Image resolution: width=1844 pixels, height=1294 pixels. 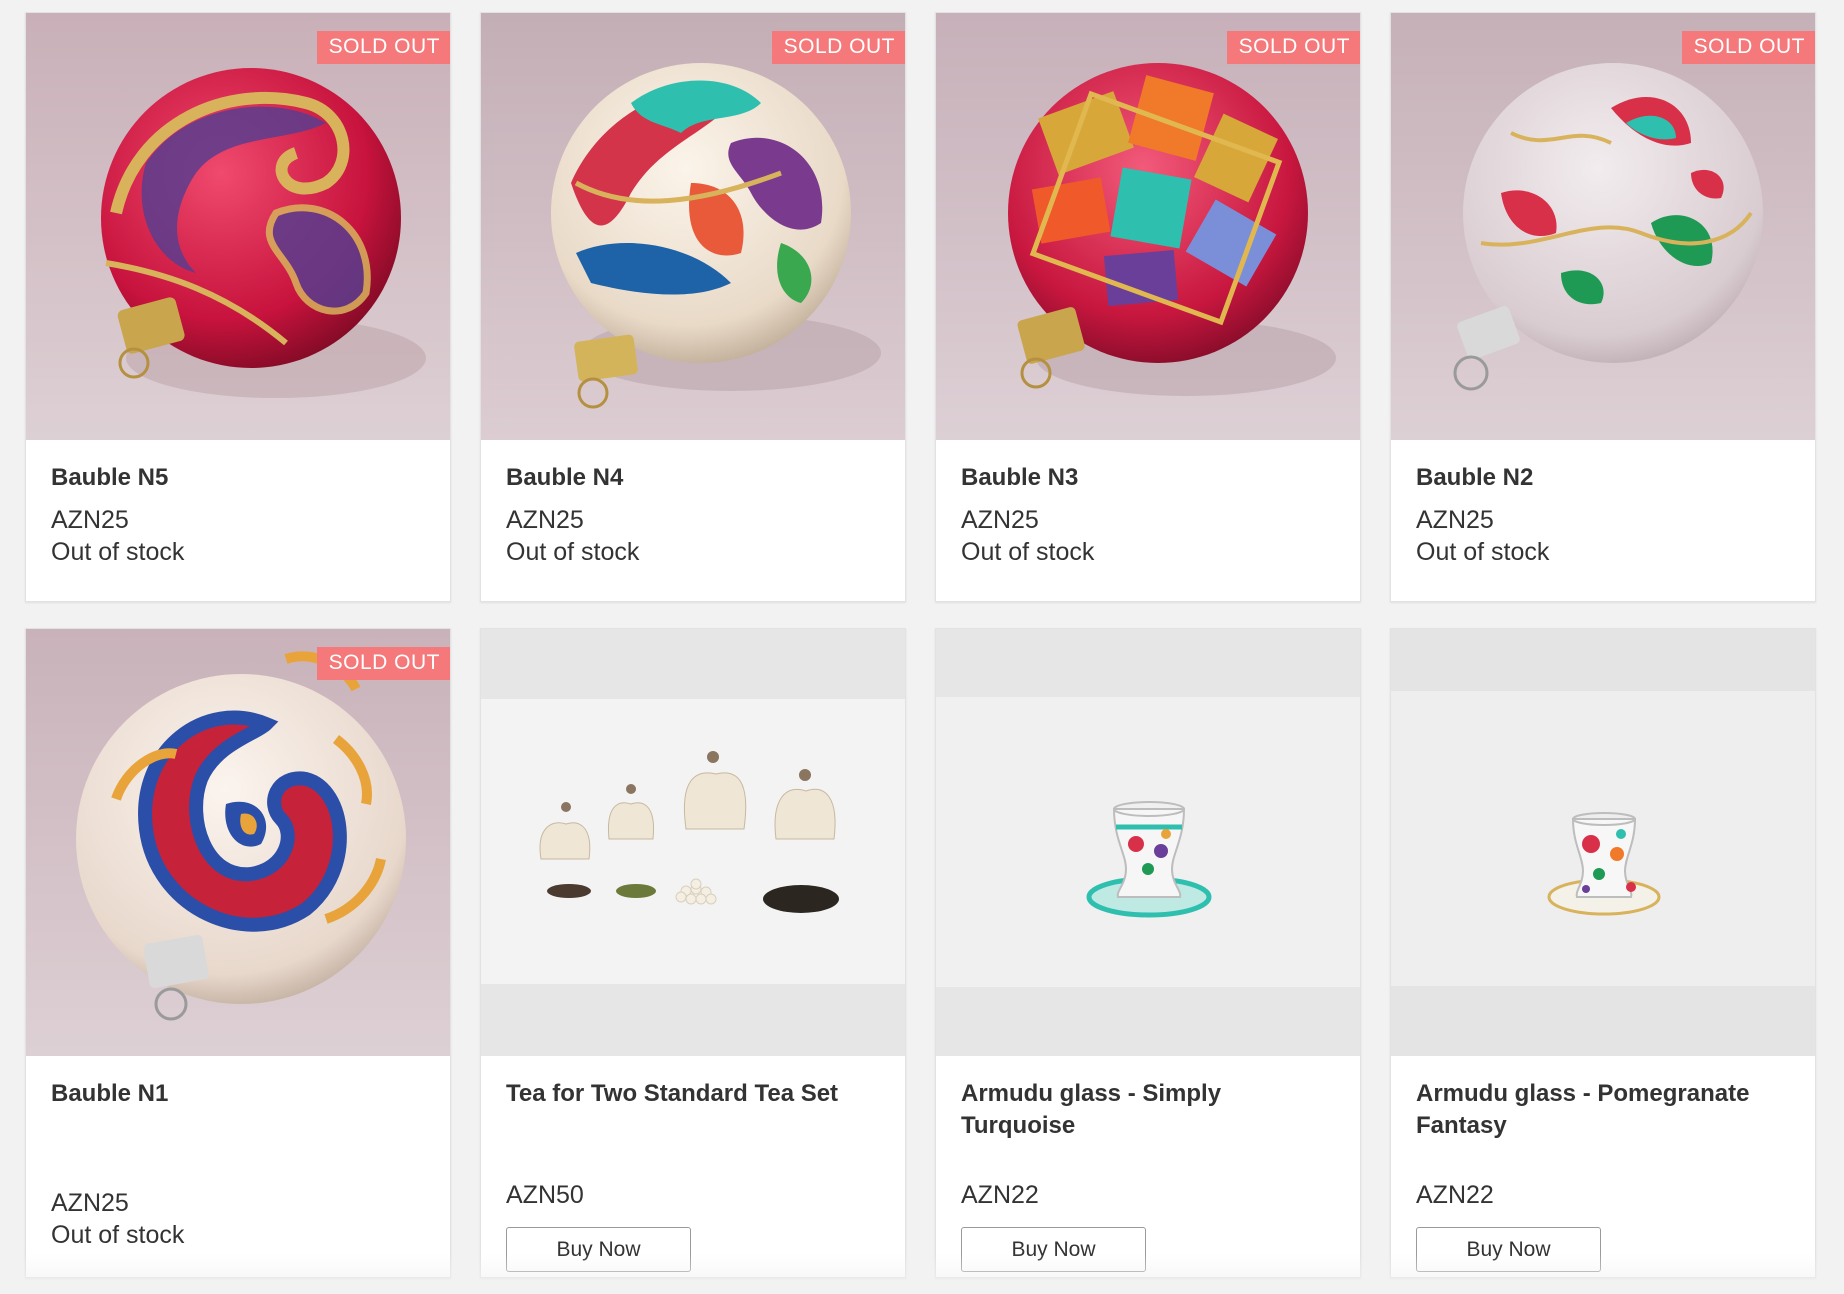 I want to click on product-card-bauble-n2: SOLD OUT Bauble N2 AZN25 Out of stock, so click(x=1603, y=307).